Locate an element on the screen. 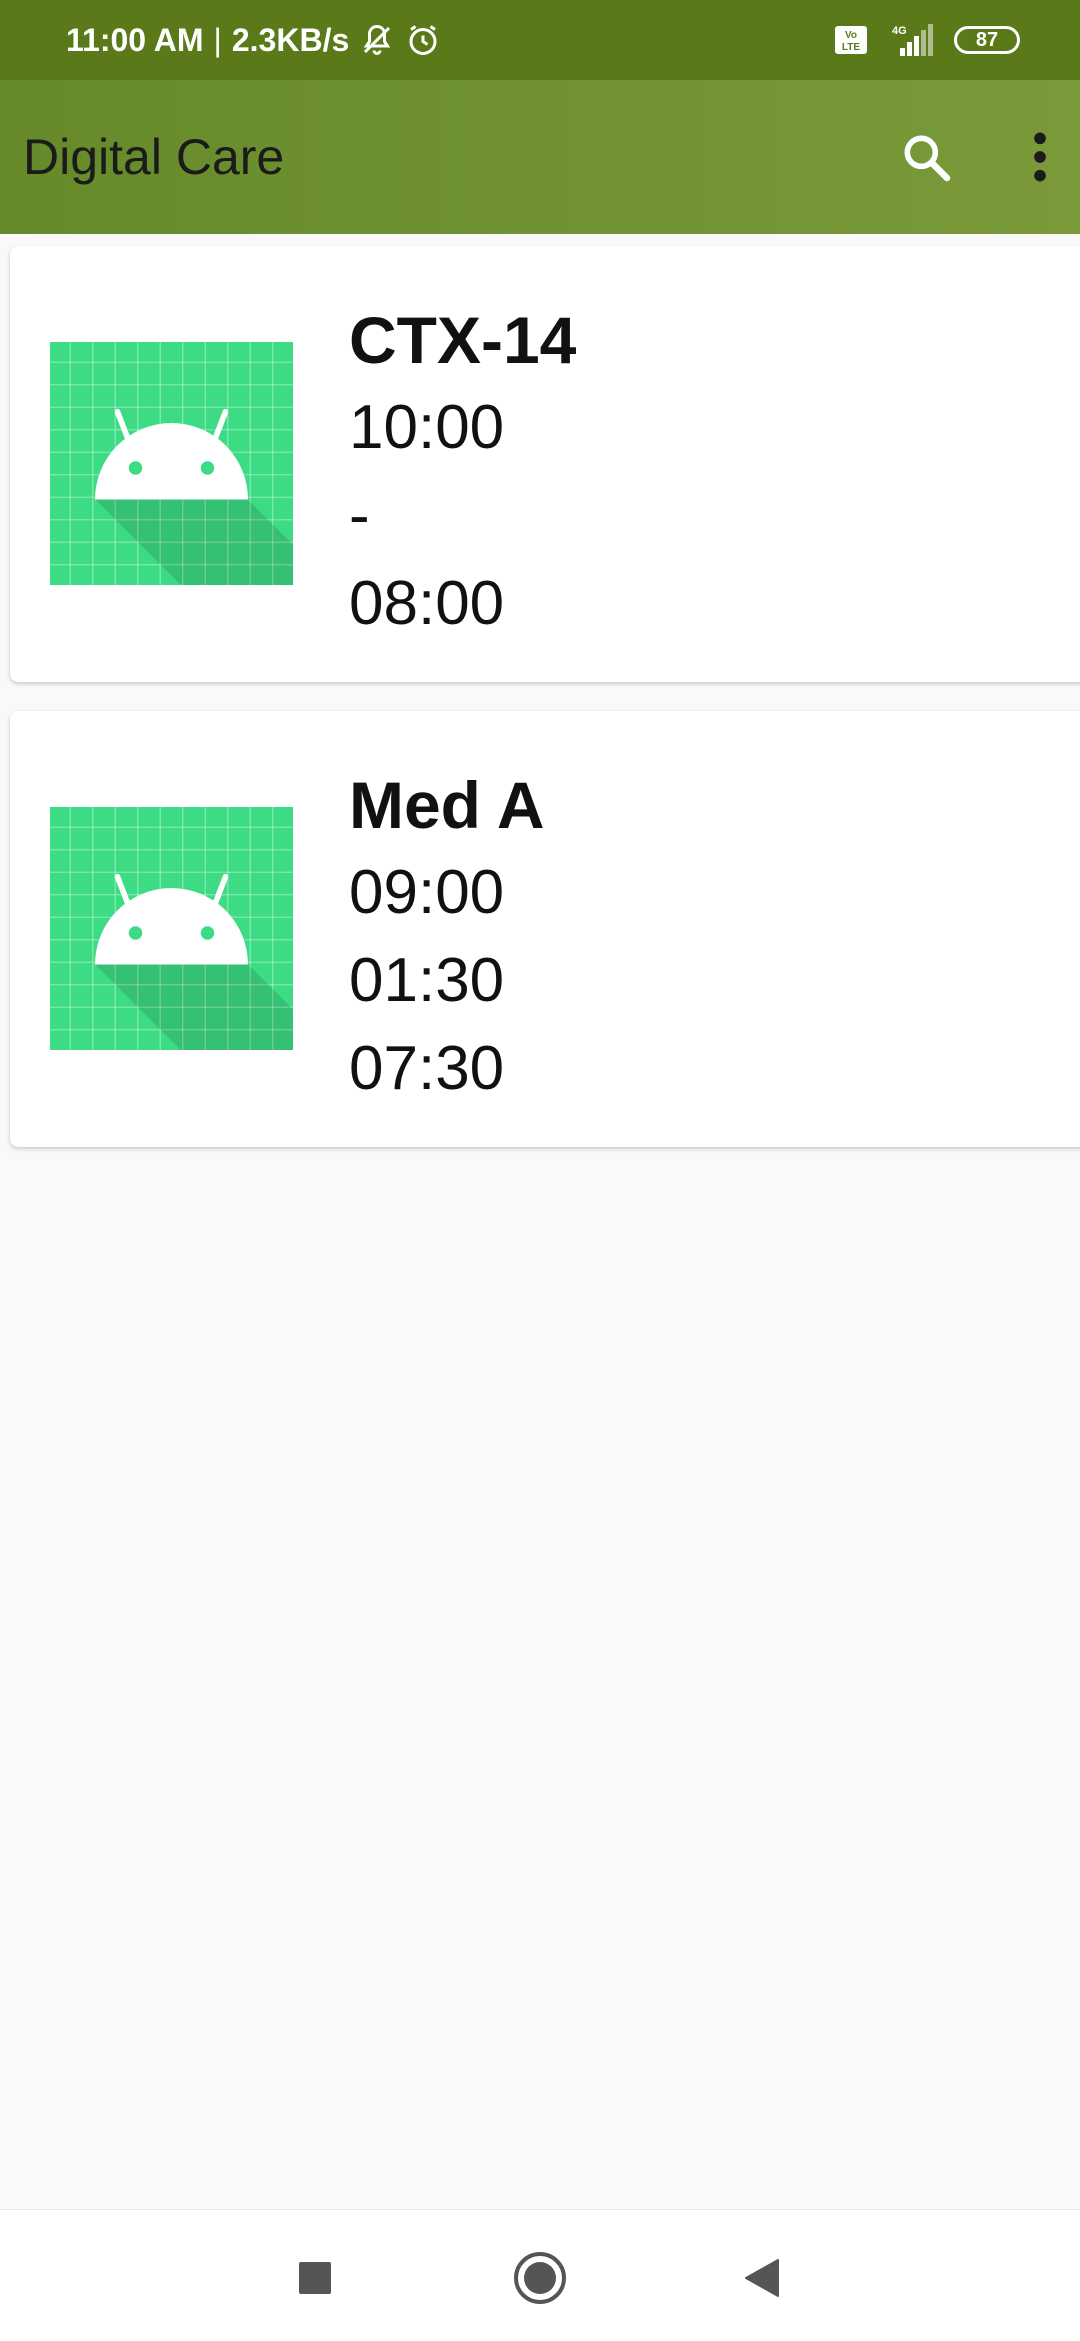 The image size is (1080, 2341). medication-details: CTX-14 10:00 - 08:00 is located at coordinates (462, 472).